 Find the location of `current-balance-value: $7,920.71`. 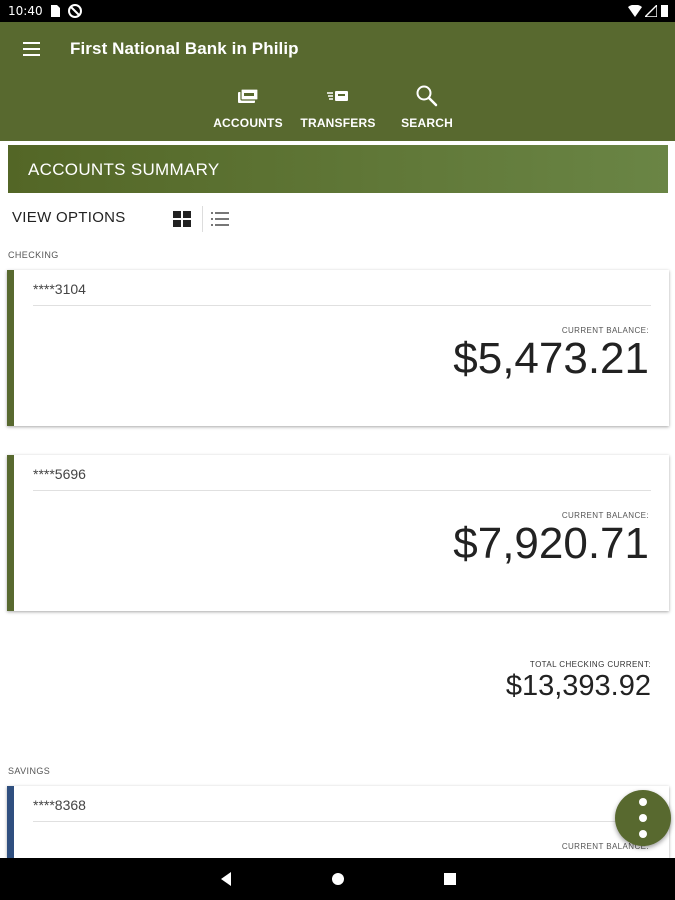

current-balance-value: $7,920.71 is located at coordinates (551, 543).